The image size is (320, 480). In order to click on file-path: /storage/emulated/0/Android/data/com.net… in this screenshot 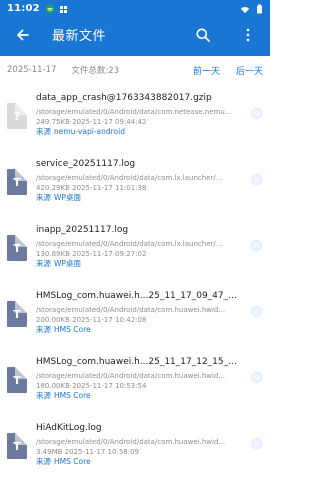, I will do `click(134, 112)`.